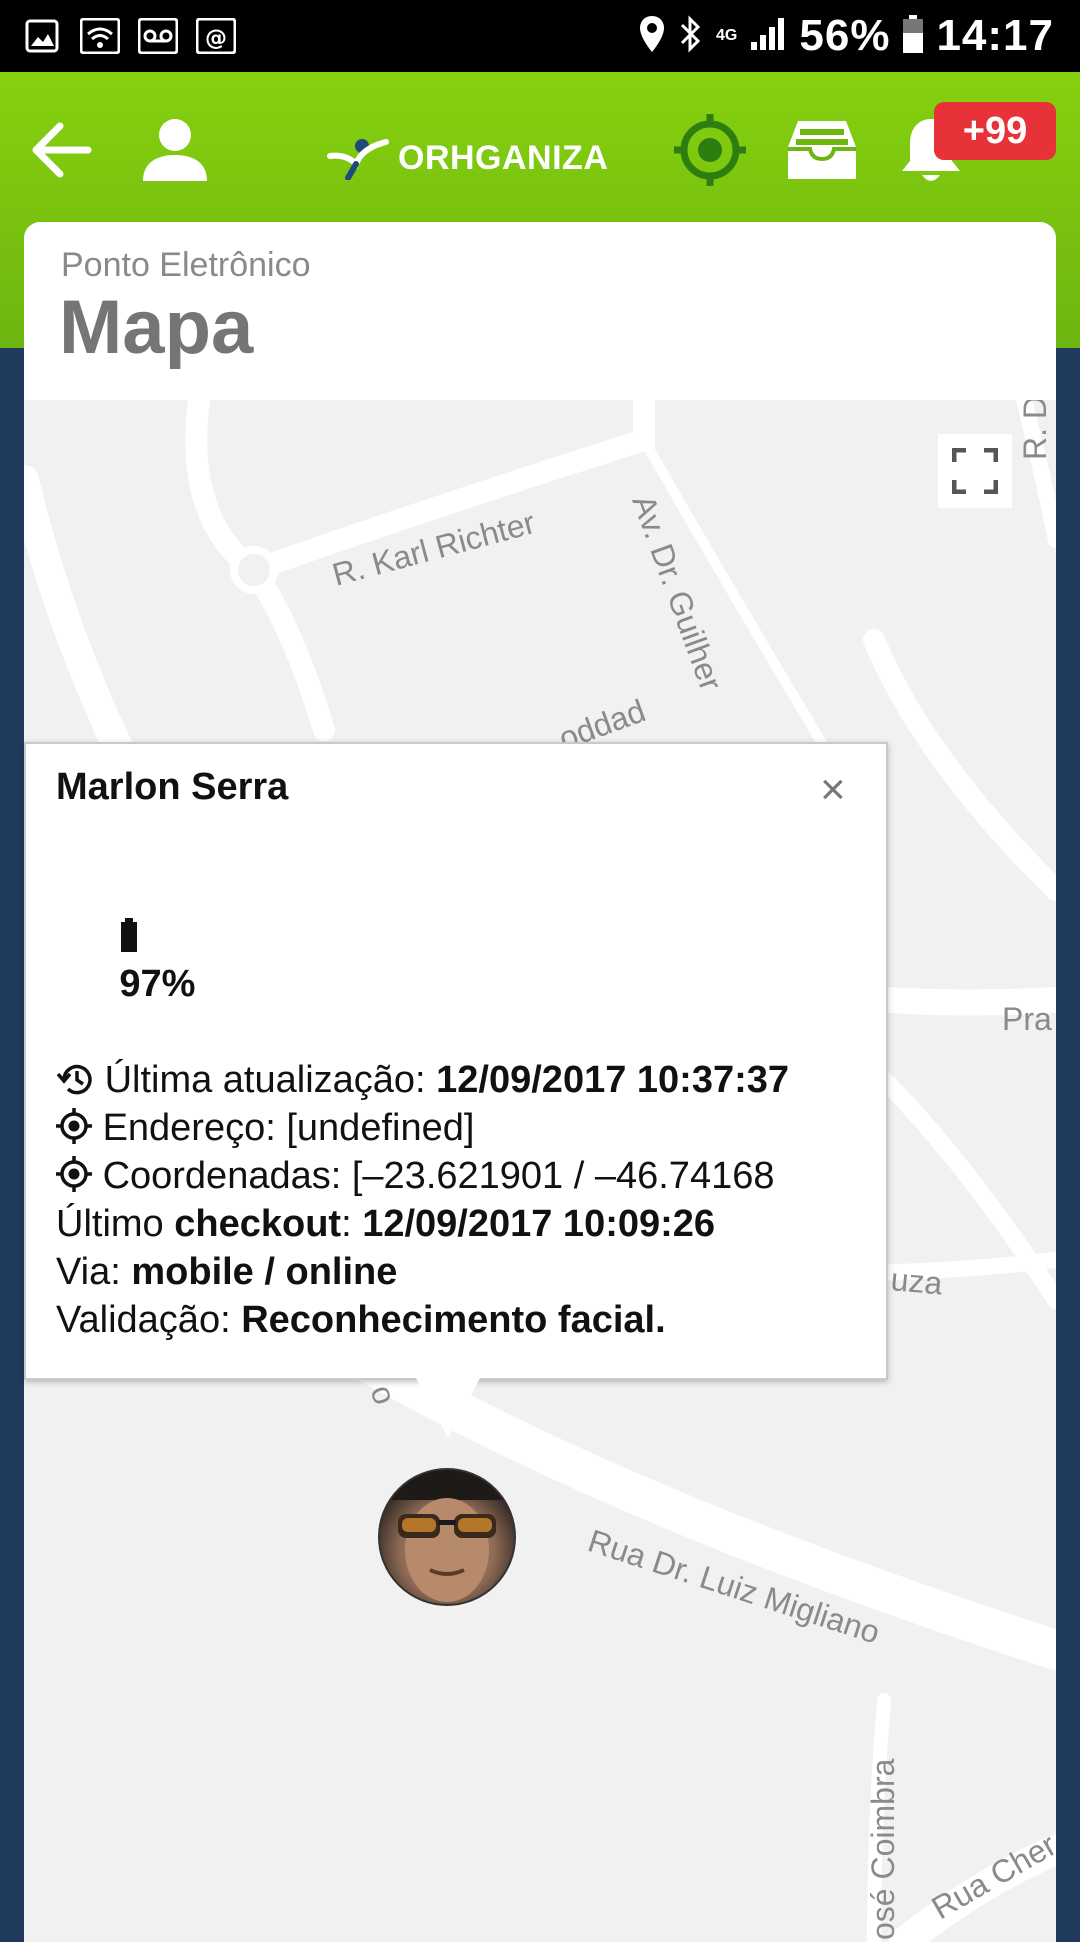 The width and height of the screenshot is (1080, 1942). Describe the element at coordinates (74, 1079) in the screenshot. I see `history-icon` at that location.